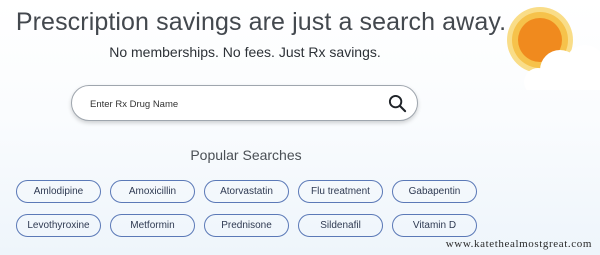 The image size is (600, 255). What do you see at coordinates (246, 155) in the screenshot?
I see `popular-searches-title: Popular Searches` at bounding box center [246, 155].